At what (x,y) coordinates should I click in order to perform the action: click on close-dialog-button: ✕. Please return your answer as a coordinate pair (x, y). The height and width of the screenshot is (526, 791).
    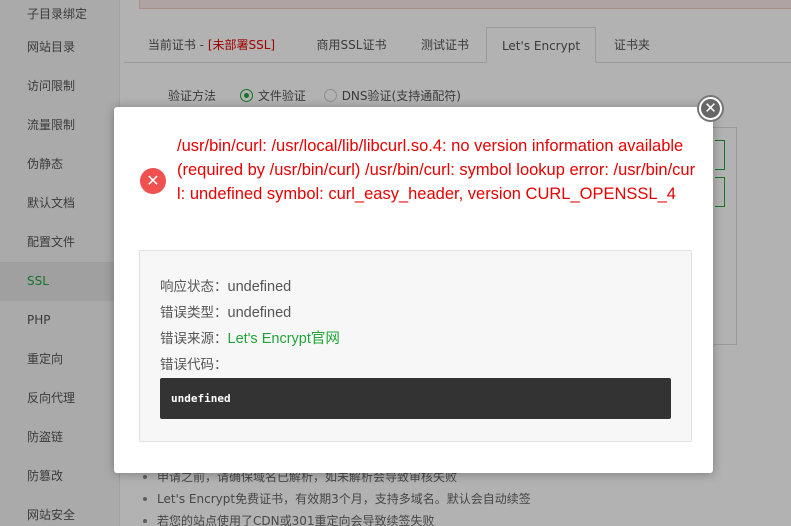
    Looking at the image, I should click on (710, 108).